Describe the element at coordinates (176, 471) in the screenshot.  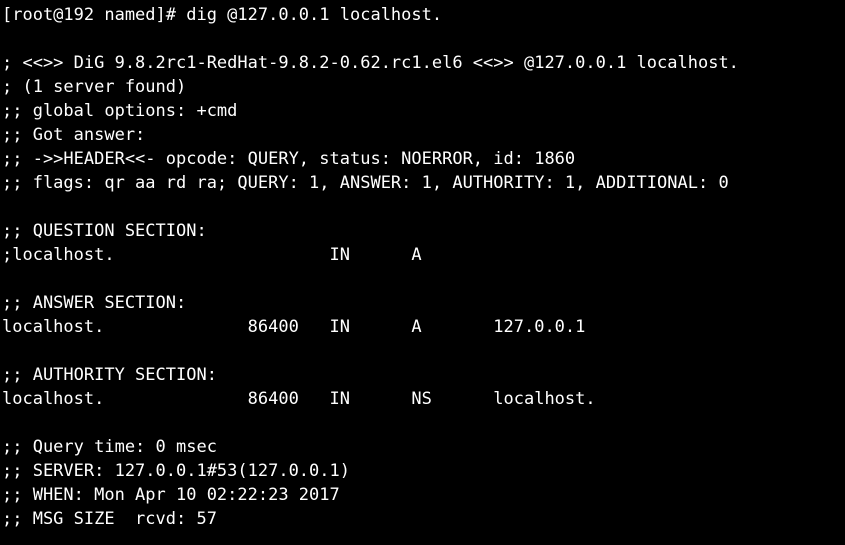
I see `server-line: ;; SERVER: 127.0.0.1#53(127.0.0.1)` at that location.